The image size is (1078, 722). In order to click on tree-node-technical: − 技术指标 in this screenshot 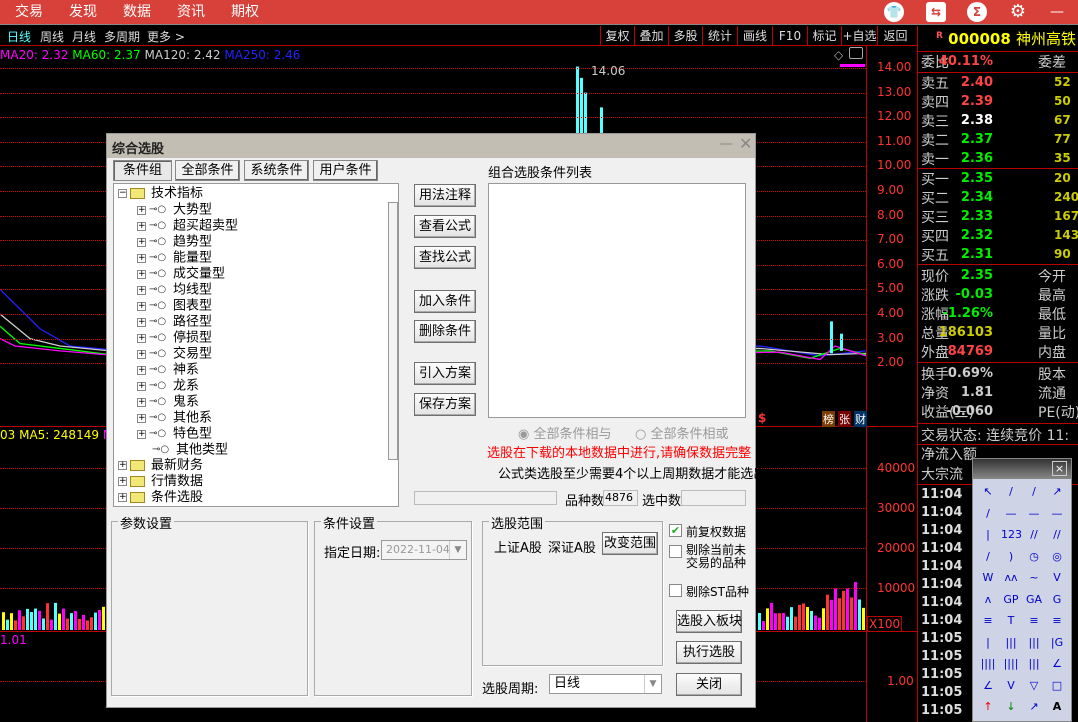, I will do `click(160, 194)`.